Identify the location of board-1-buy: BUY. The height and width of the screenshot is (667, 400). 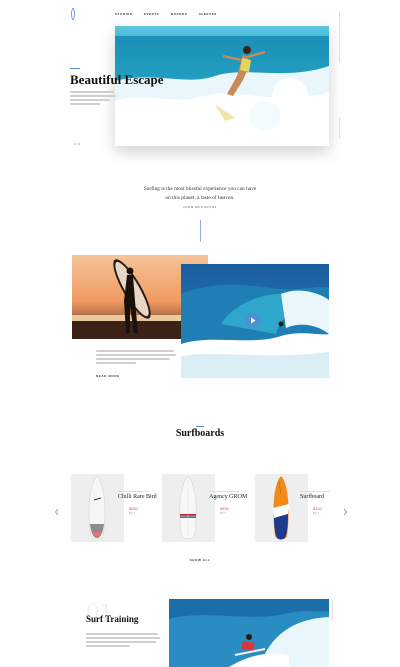
(132, 513).